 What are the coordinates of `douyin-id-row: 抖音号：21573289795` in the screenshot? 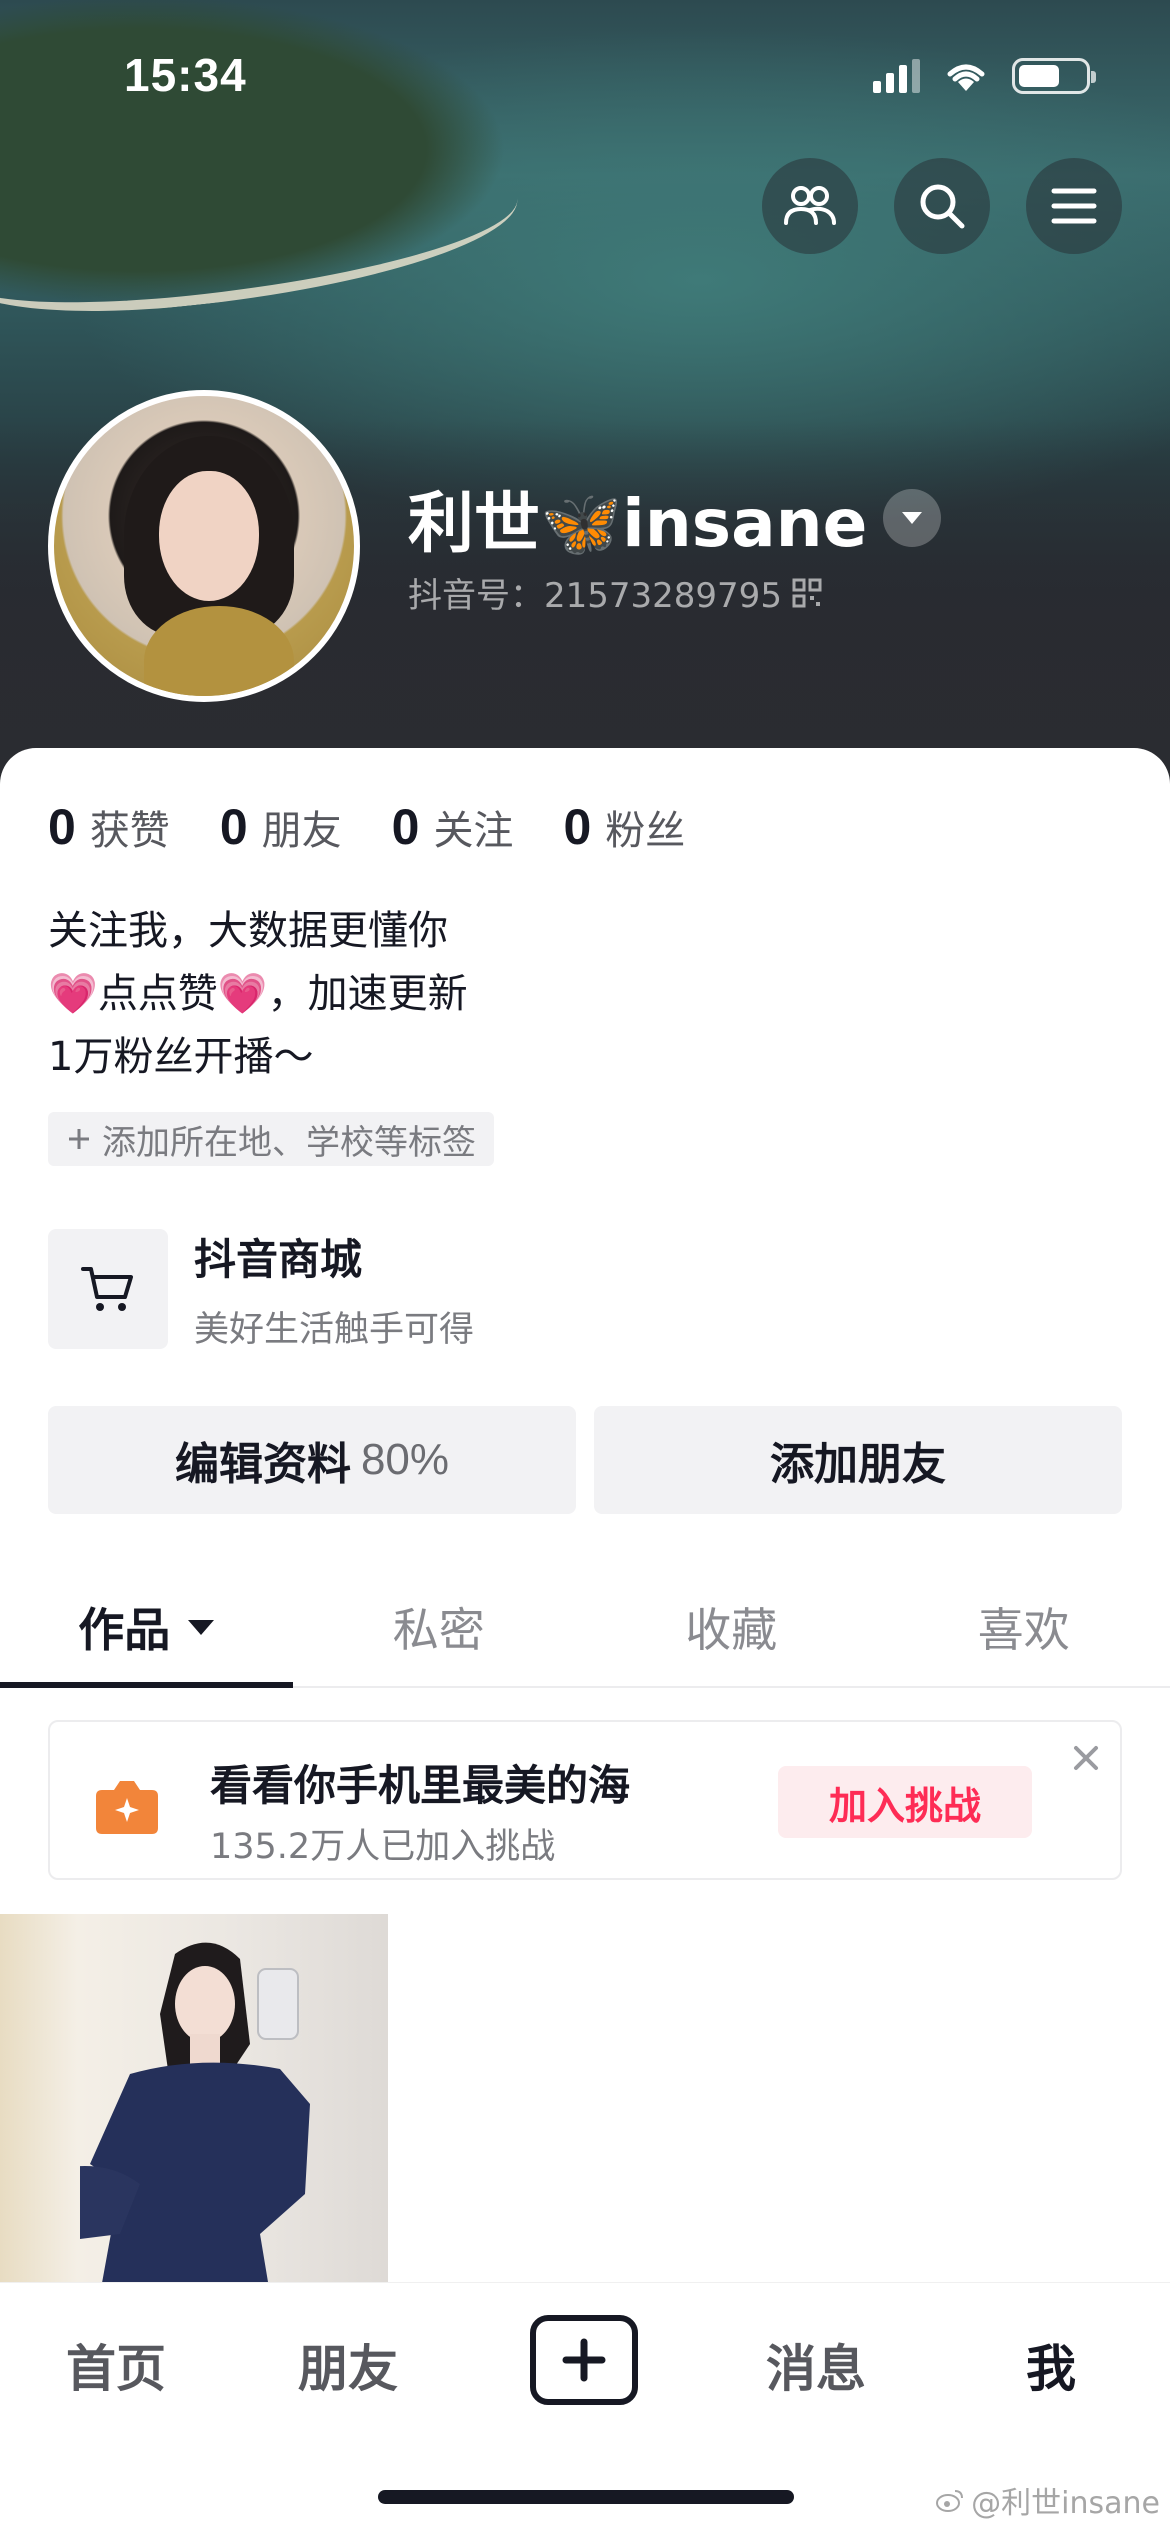 It's located at (615, 592).